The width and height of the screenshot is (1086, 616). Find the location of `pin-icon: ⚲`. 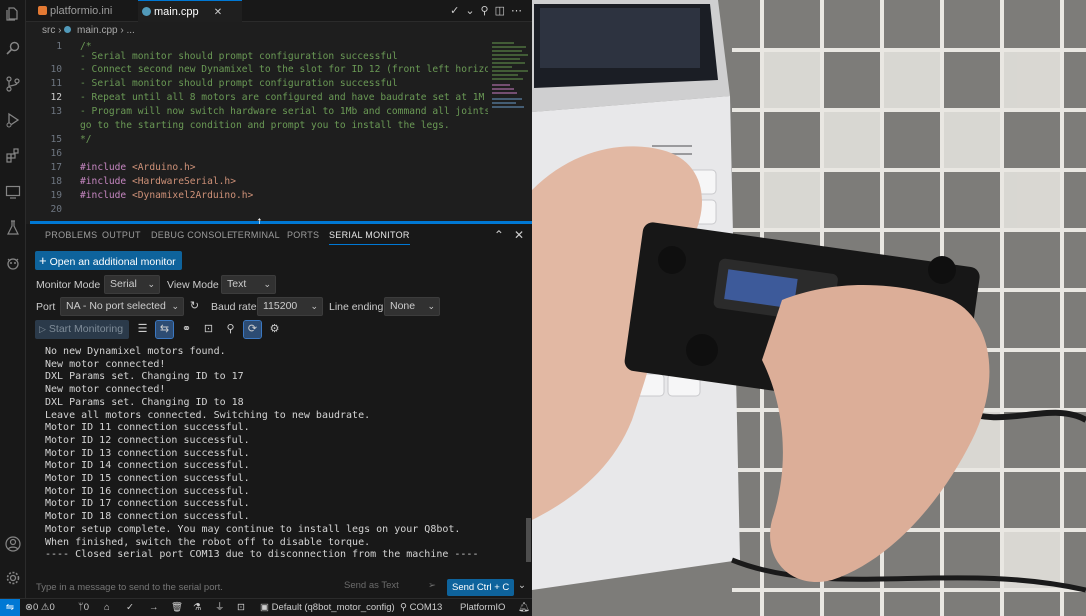

pin-icon: ⚲ is located at coordinates (488, 11).